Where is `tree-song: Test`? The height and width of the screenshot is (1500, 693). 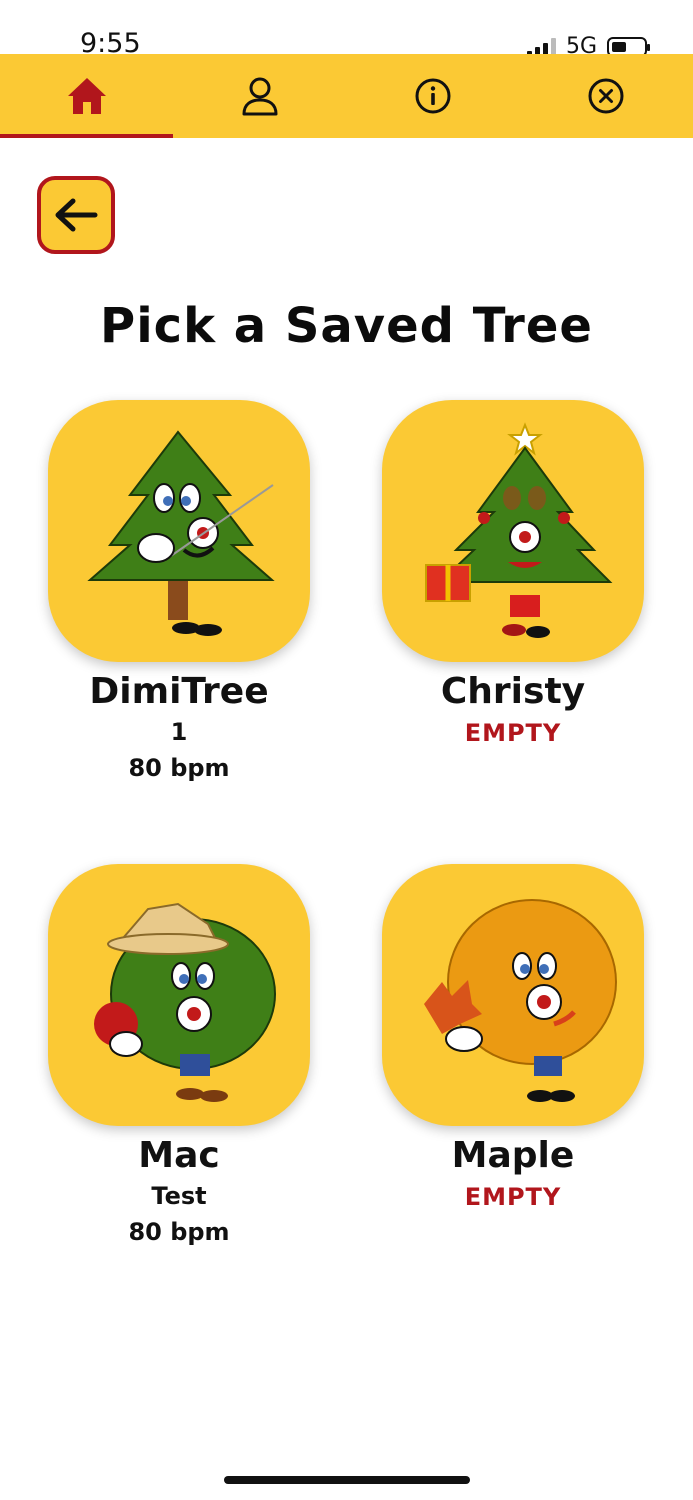 tree-song: Test is located at coordinates (179, 1196).